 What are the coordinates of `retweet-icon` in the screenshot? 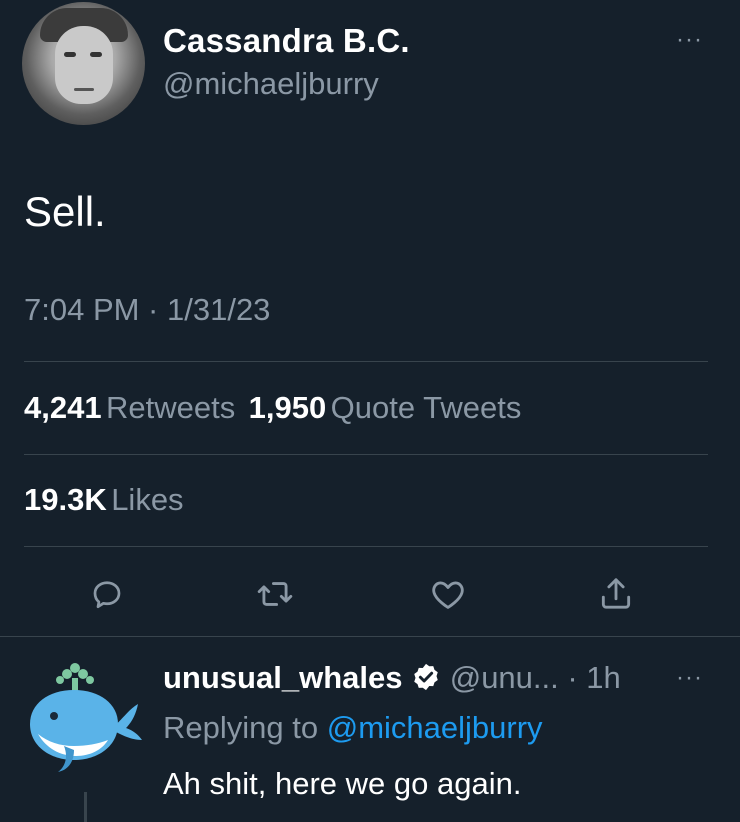 It's located at (275, 594).